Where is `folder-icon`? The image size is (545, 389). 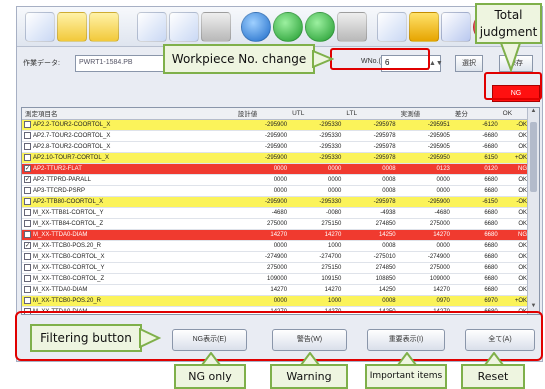
folder-icon is located at coordinates (104, 27).